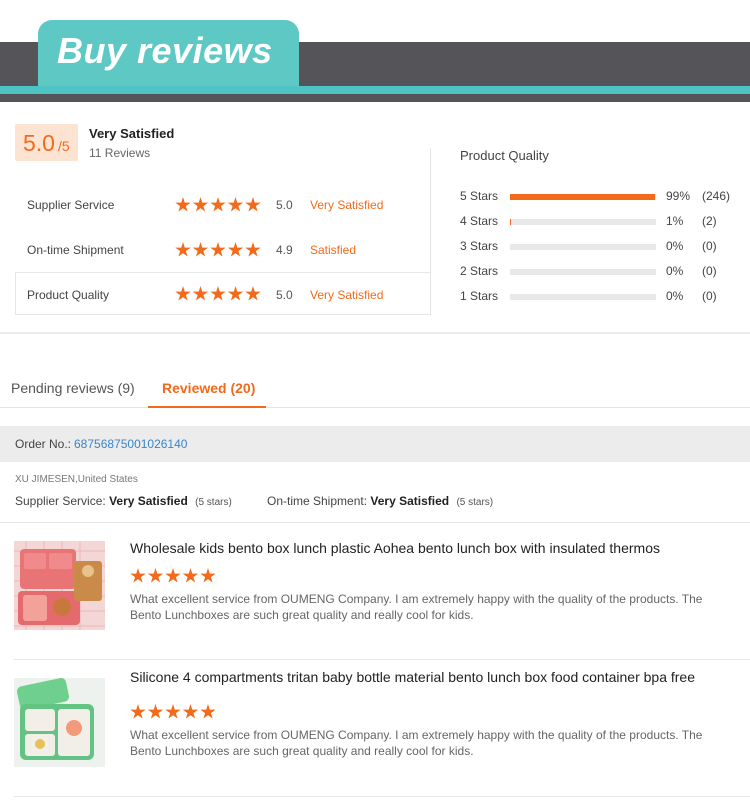 This screenshot has height=806, width=750. I want to click on metric-label-shipment: On-time Shipment, so click(75, 250).